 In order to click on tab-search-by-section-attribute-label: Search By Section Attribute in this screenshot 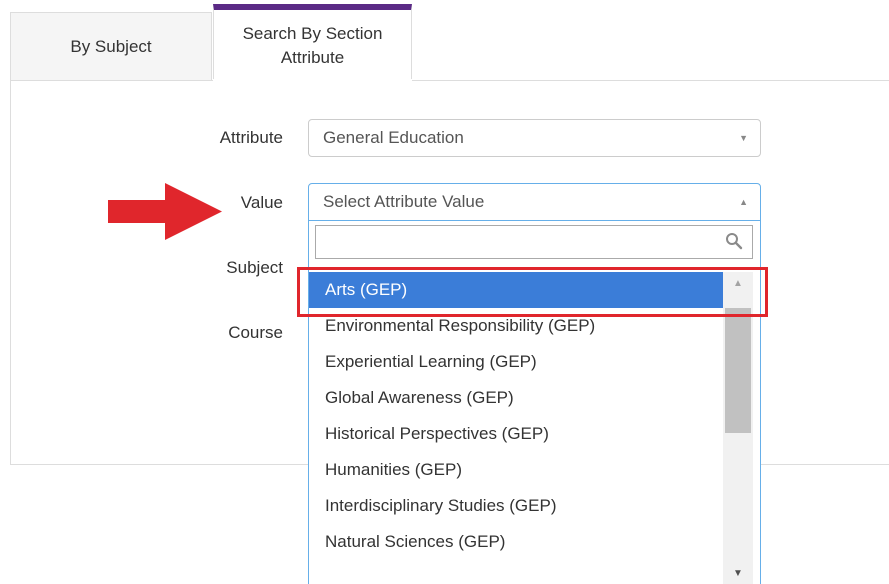, I will do `click(312, 45)`.